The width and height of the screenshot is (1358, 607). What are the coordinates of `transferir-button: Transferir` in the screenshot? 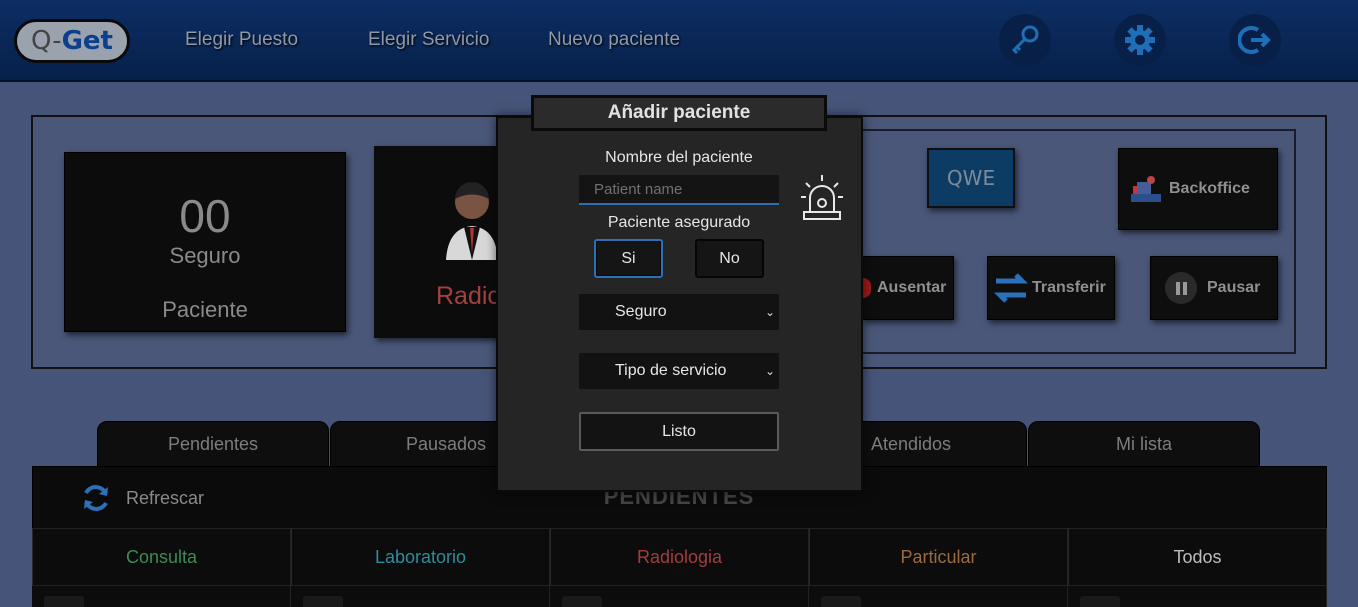 It's located at (1051, 288).